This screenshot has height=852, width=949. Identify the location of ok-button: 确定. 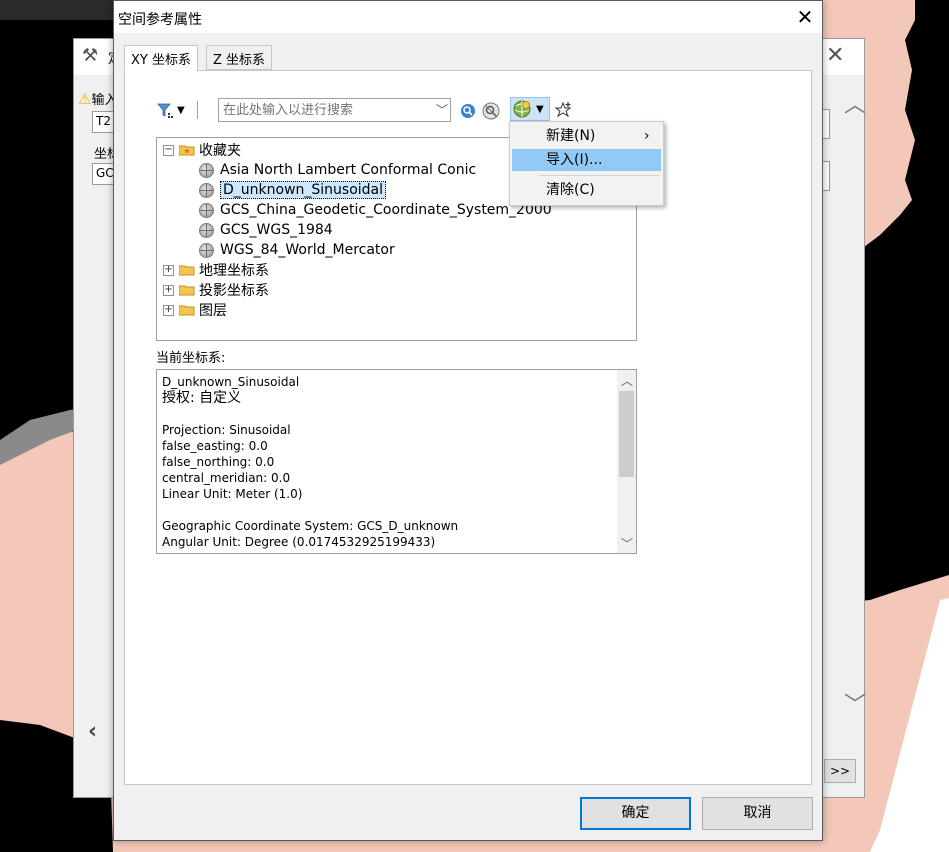
(635, 813).